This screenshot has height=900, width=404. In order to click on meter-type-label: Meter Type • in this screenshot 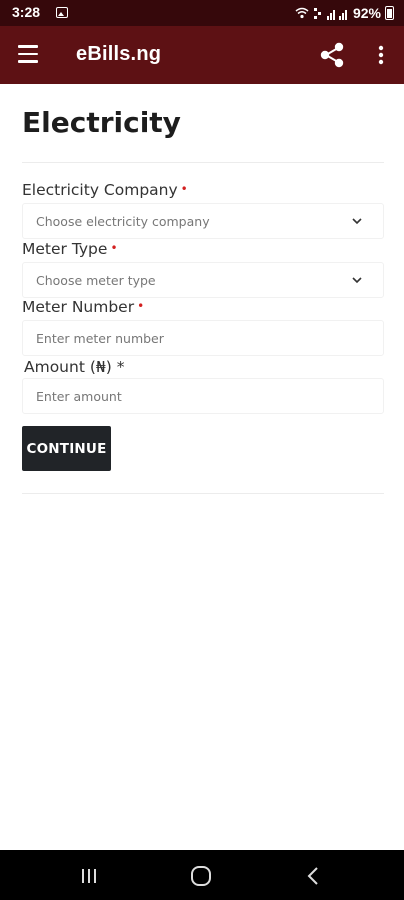, I will do `click(70, 249)`.